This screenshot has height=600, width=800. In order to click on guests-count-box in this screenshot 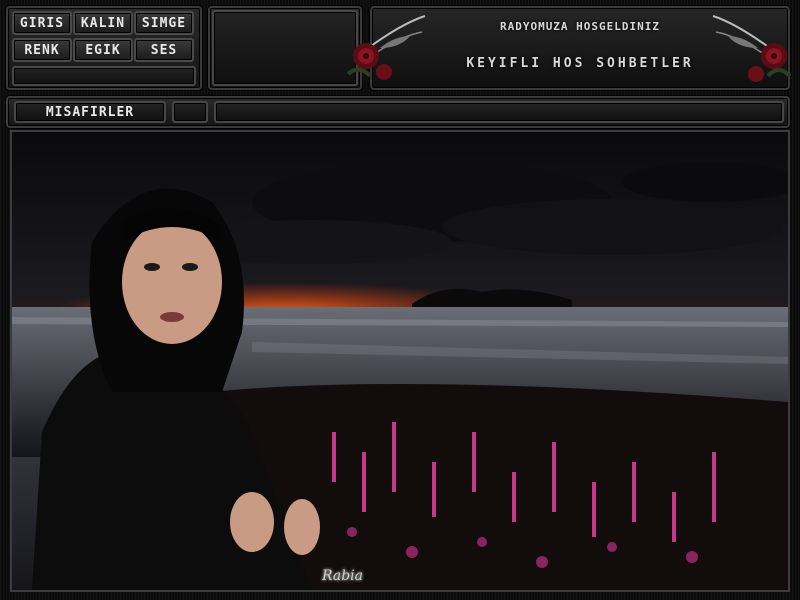, I will do `click(190, 112)`.